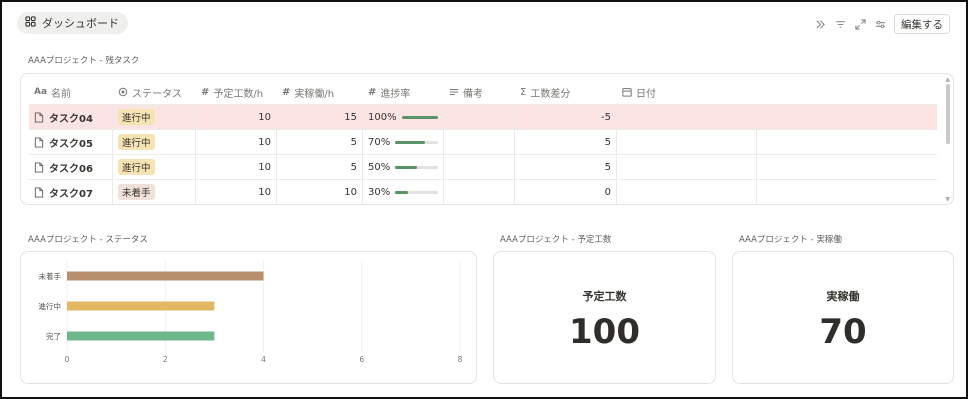  I want to click on progress-cell: 30%, so click(403, 192).